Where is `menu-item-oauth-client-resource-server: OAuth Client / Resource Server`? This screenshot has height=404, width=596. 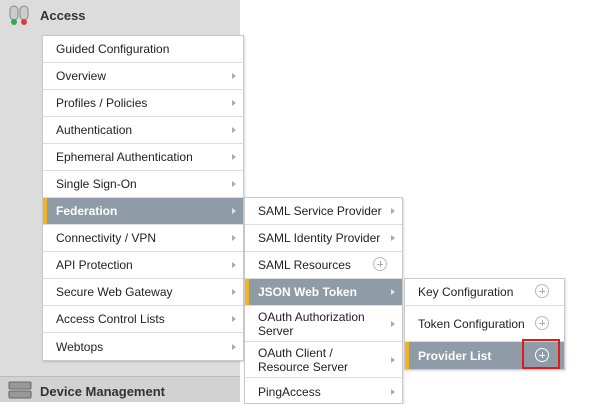
menu-item-oauth-client-resource-server: OAuth Client / Resource Server is located at coordinates (323, 360).